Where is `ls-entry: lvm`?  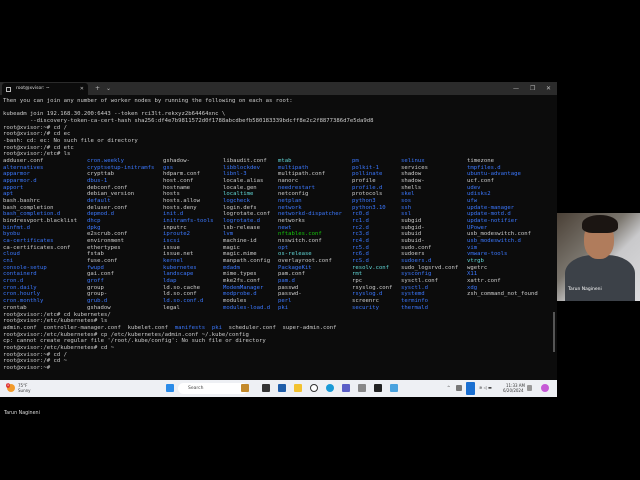 ls-entry: lvm is located at coordinates (228, 234).